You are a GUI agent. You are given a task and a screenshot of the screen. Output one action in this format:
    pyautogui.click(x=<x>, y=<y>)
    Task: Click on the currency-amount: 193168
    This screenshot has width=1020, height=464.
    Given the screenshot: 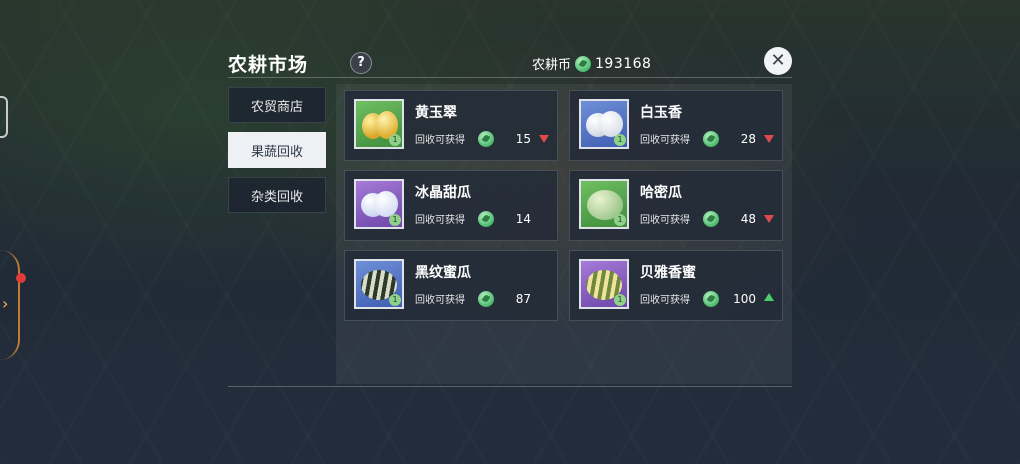 What is the action you would take?
    pyautogui.click(x=623, y=63)
    